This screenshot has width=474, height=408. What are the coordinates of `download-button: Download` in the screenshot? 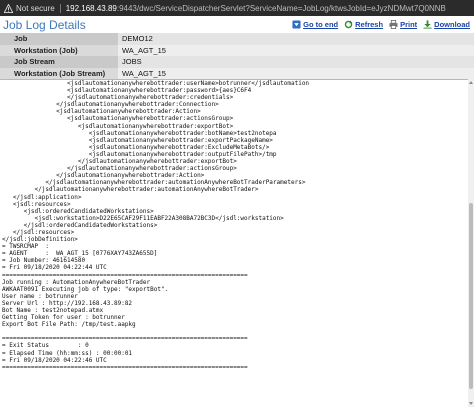 It's located at (446, 24).